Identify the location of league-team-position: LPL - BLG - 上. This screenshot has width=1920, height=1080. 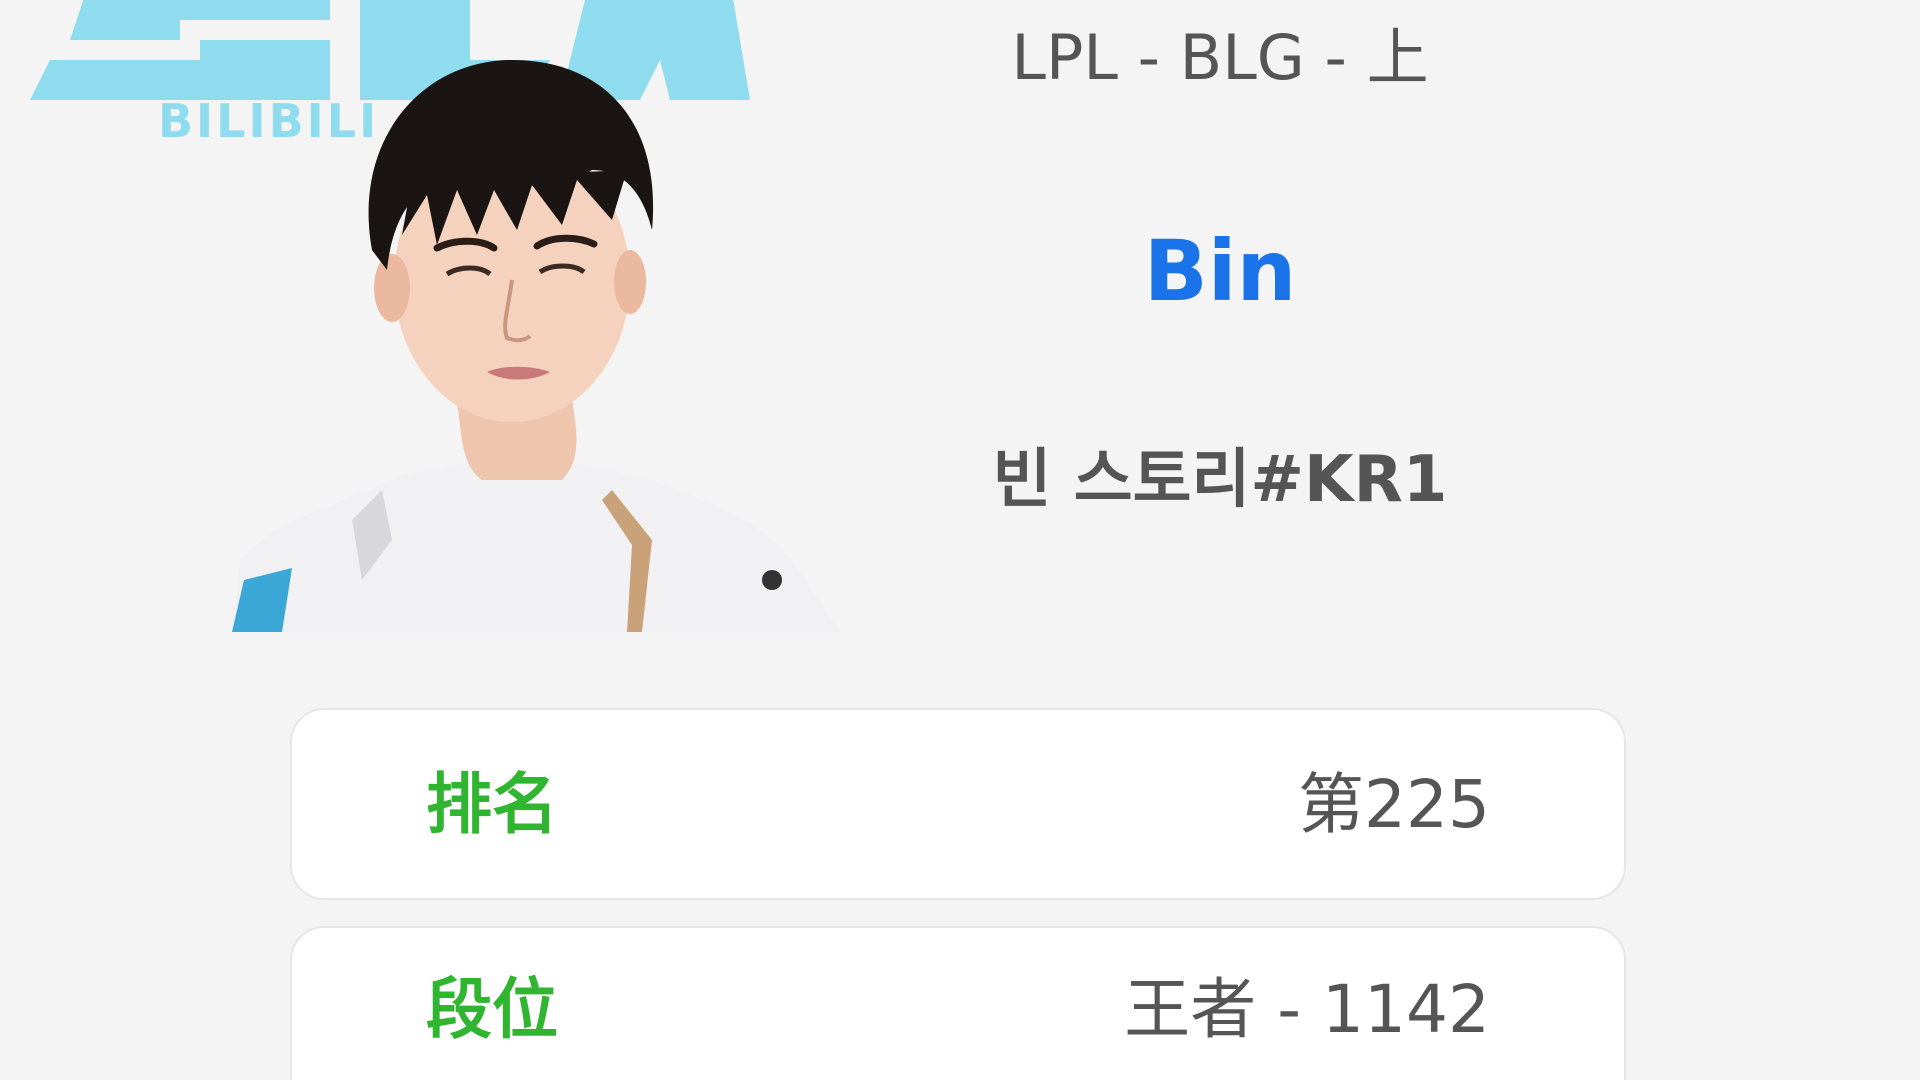
(1220, 57).